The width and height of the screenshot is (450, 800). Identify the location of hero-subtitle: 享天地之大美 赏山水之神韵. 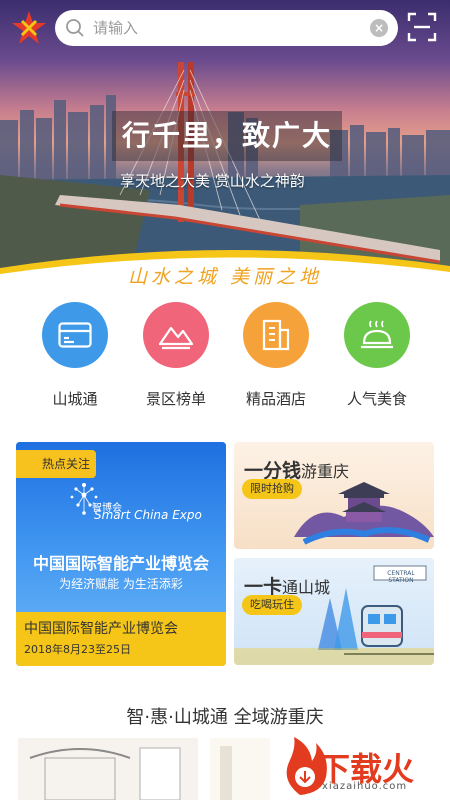
(212, 181).